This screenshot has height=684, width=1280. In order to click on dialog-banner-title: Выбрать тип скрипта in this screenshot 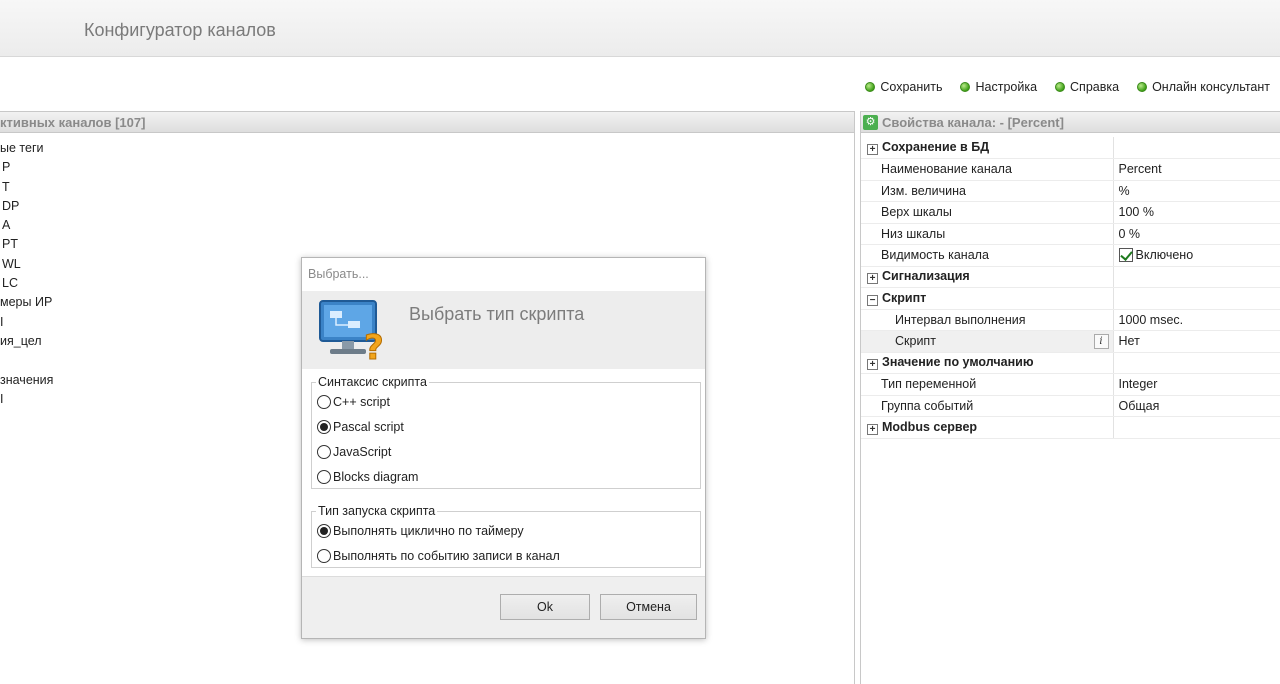, I will do `click(497, 314)`.